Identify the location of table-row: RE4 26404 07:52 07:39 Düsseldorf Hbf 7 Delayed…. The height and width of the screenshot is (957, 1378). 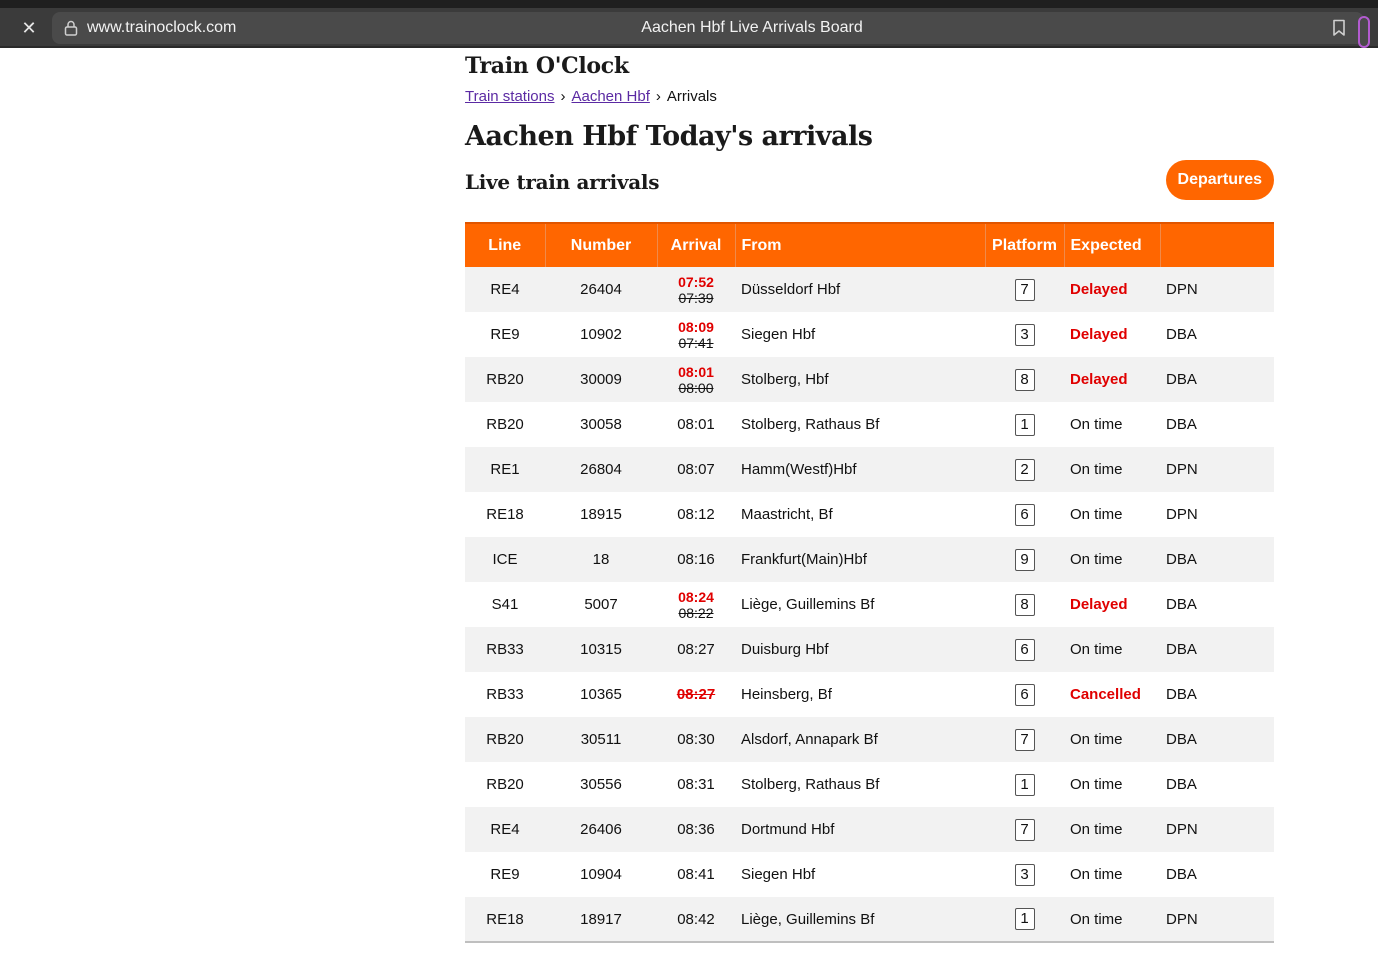
(869, 289).